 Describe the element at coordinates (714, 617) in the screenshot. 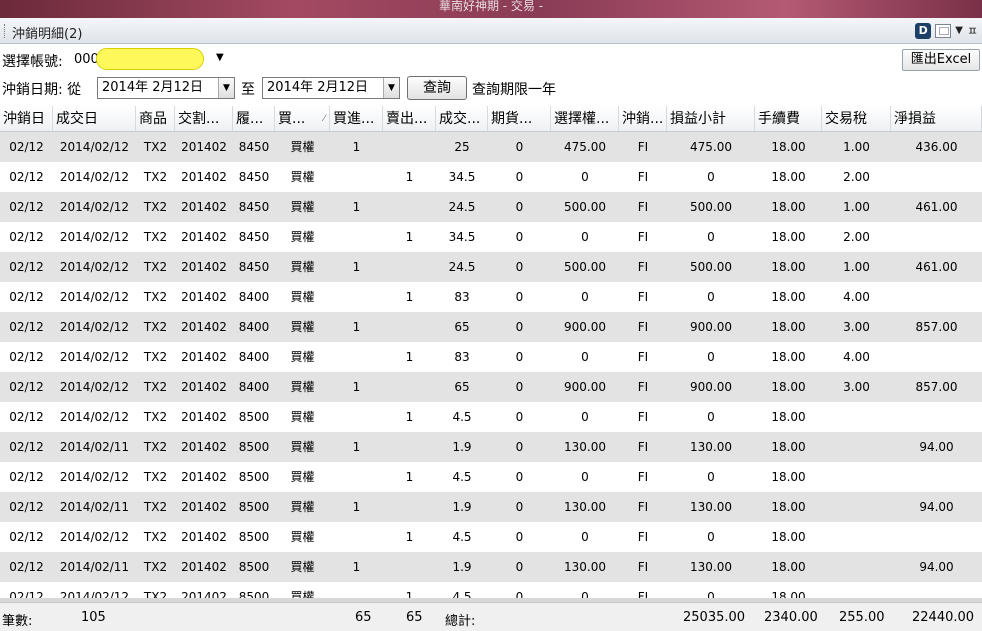

I see `pnl-total: 25035.00` at that location.